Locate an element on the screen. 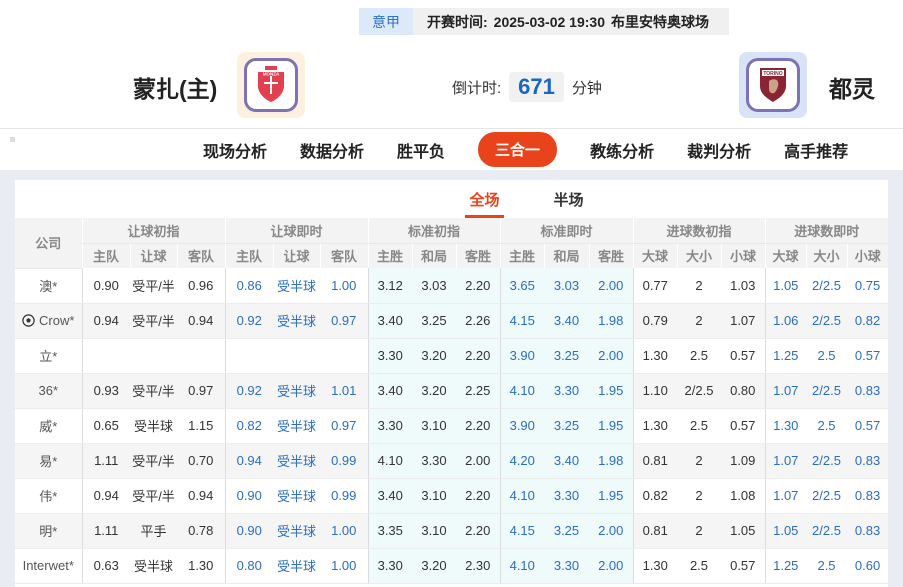 Image resolution: width=903 pixels, height=587 pixels. nav-tab-3: 胜平负 is located at coordinates (421, 150).